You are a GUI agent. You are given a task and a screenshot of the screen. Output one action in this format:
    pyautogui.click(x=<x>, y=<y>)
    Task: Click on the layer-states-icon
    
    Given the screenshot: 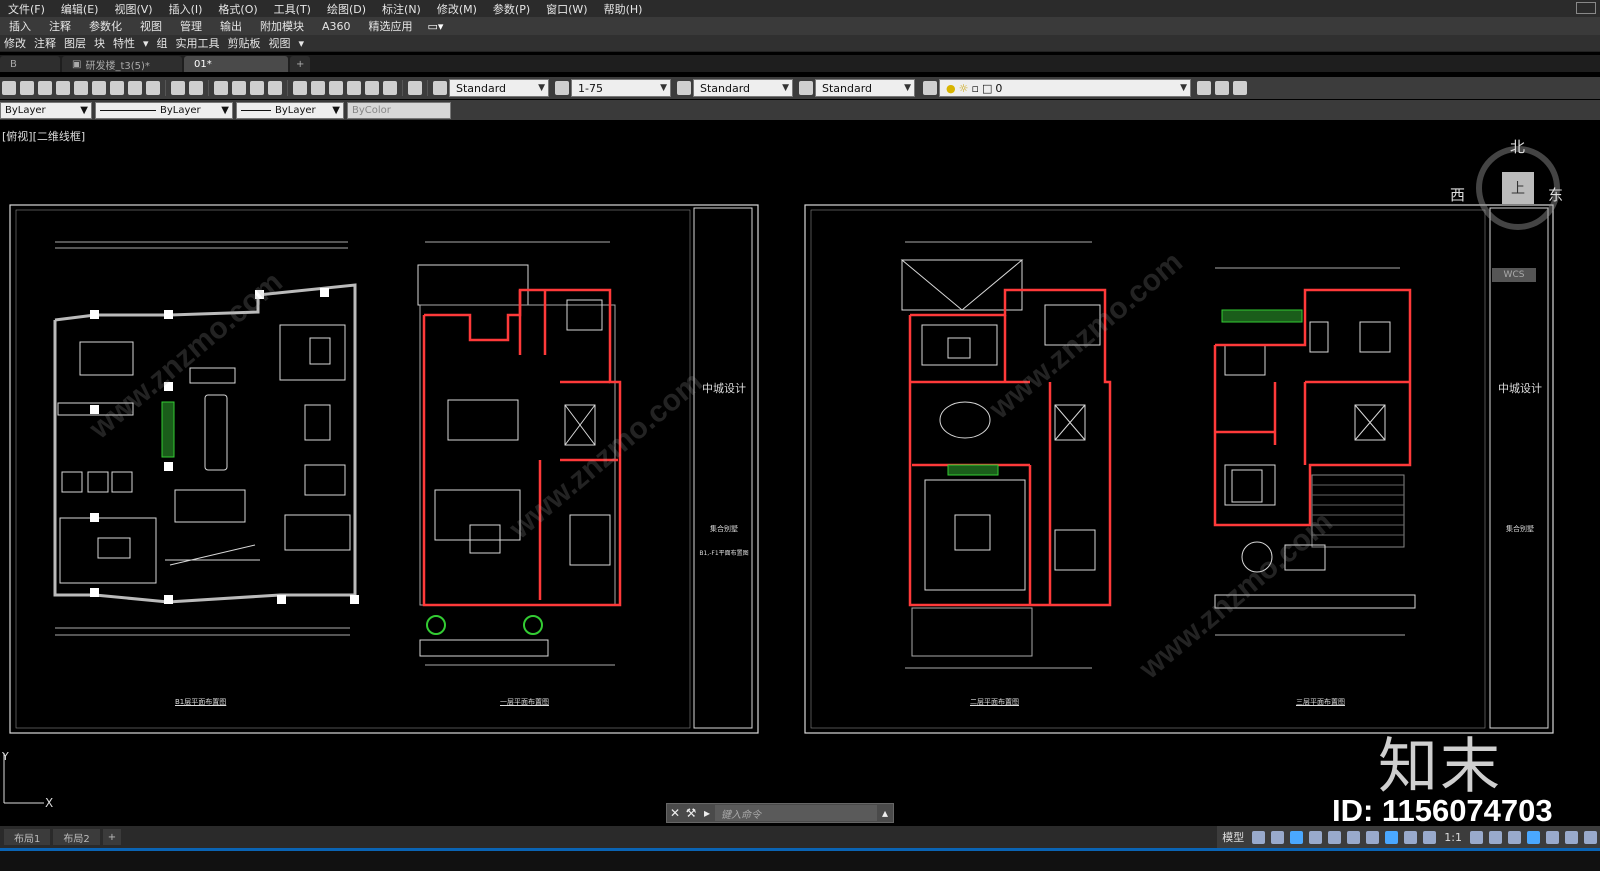 What is the action you would take?
    pyautogui.click(x=1240, y=88)
    